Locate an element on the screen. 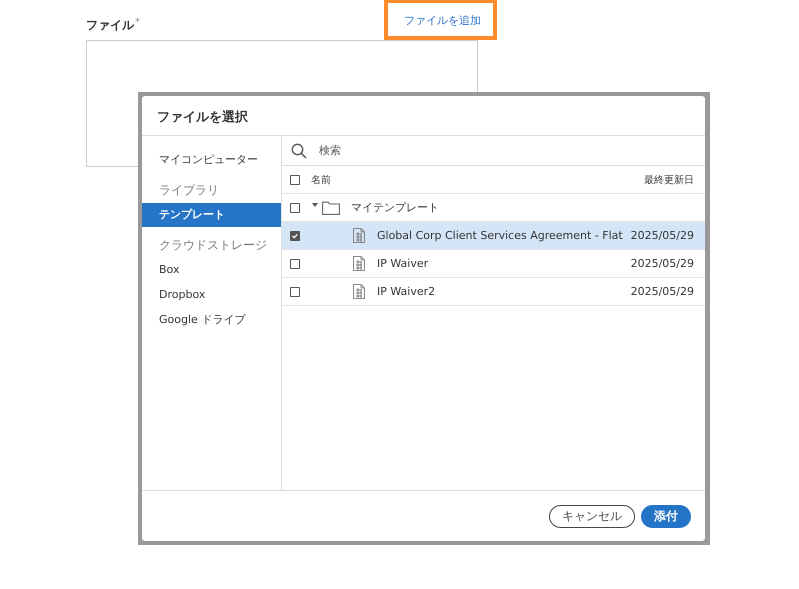 The width and height of the screenshot is (799, 589). attach-button: 添付 is located at coordinates (666, 516).